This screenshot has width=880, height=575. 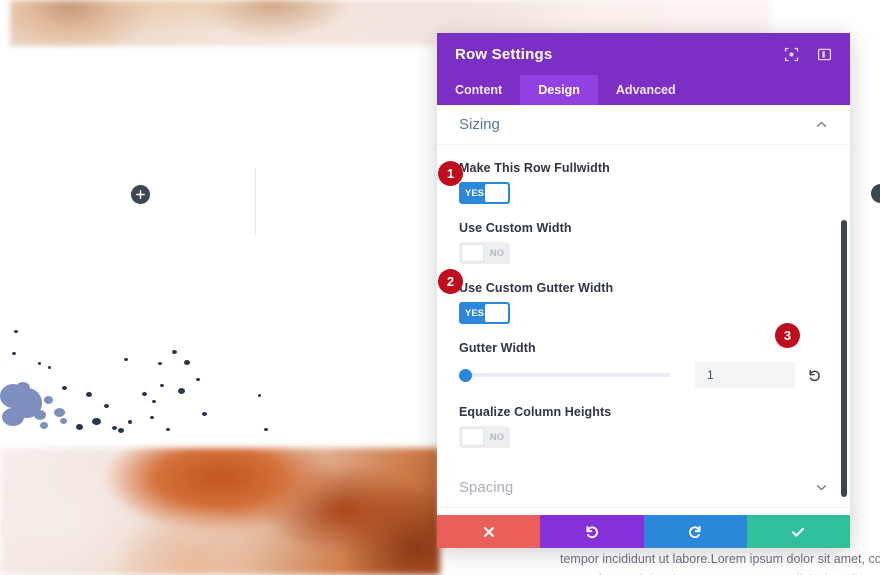 I want to click on gutter-width-control: 1, so click(x=643, y=375).